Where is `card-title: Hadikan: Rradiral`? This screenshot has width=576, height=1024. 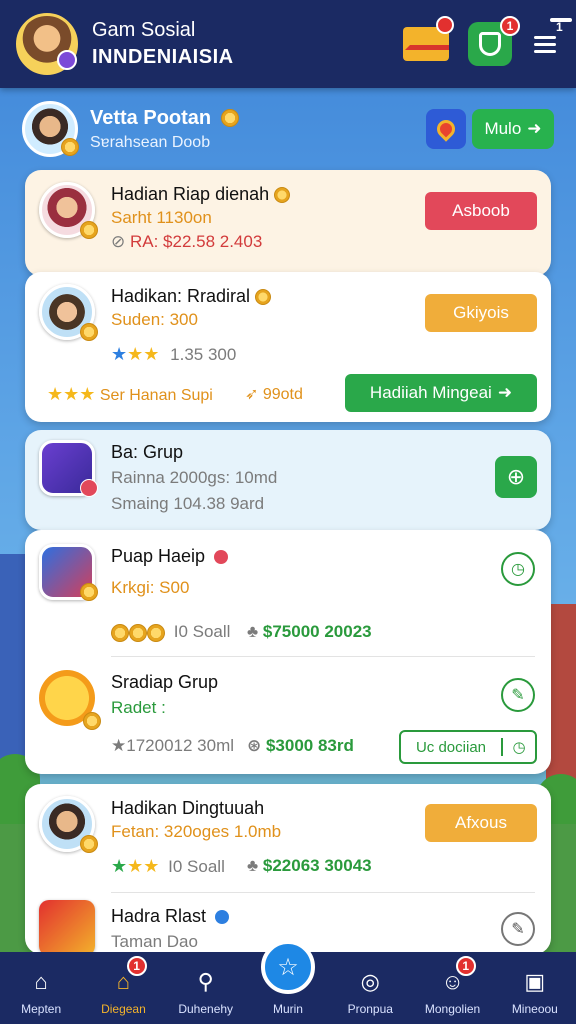
card-title: Hadikan: Rradiral is located at coordinates (191, 296).